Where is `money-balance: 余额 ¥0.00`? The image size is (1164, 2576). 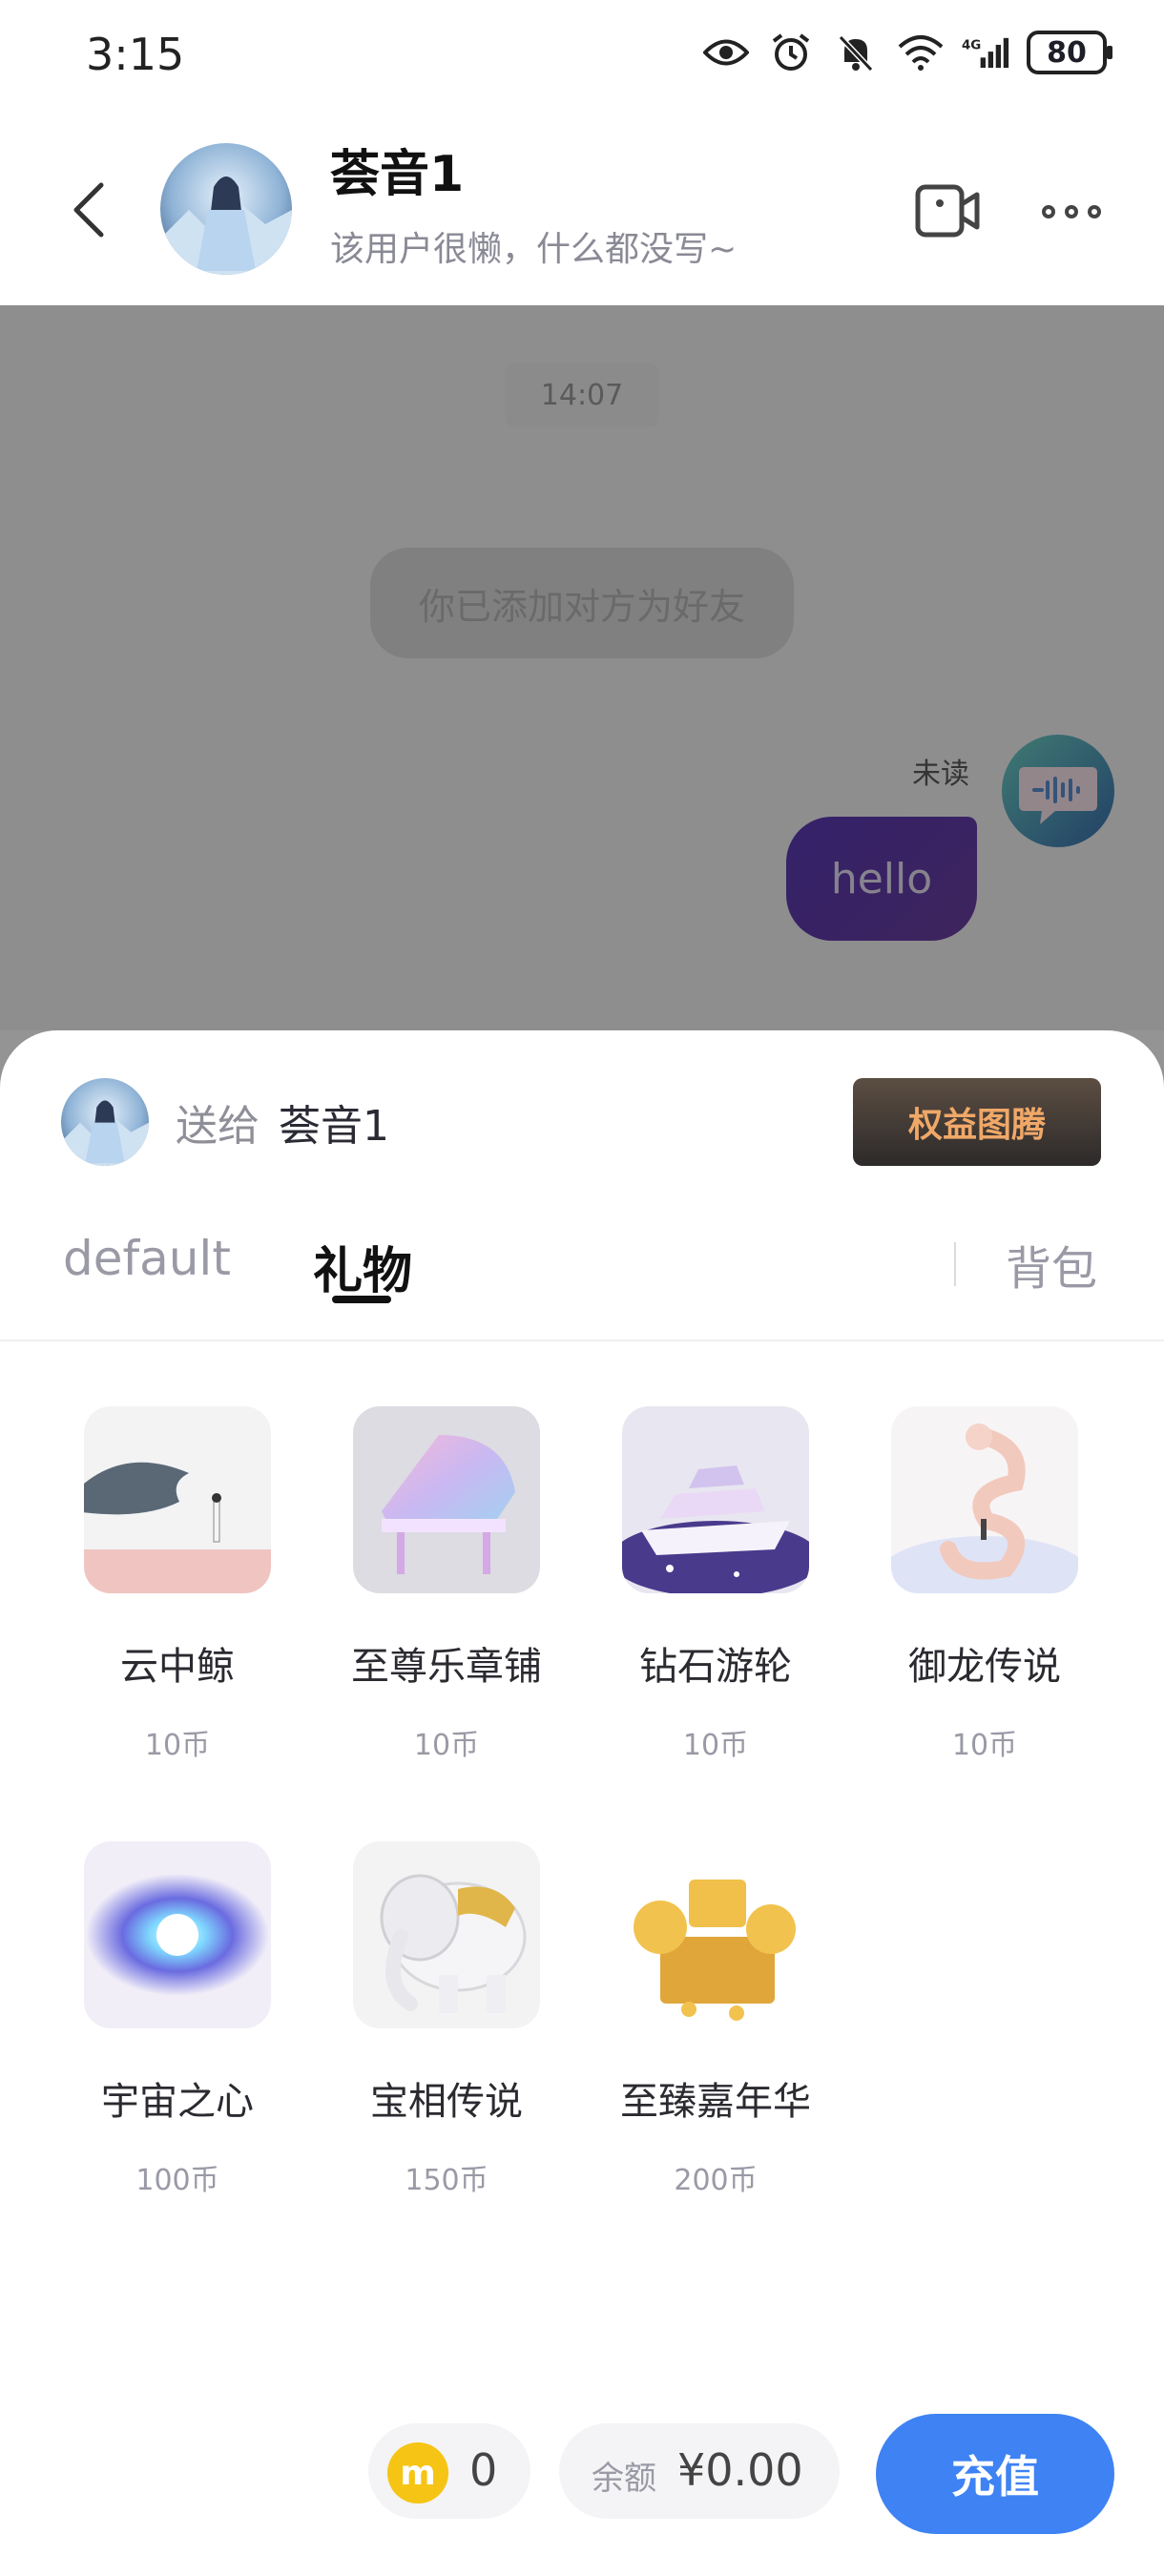 money-balance: 余额 ¥0.00 is located at coordinates (699, 2471).